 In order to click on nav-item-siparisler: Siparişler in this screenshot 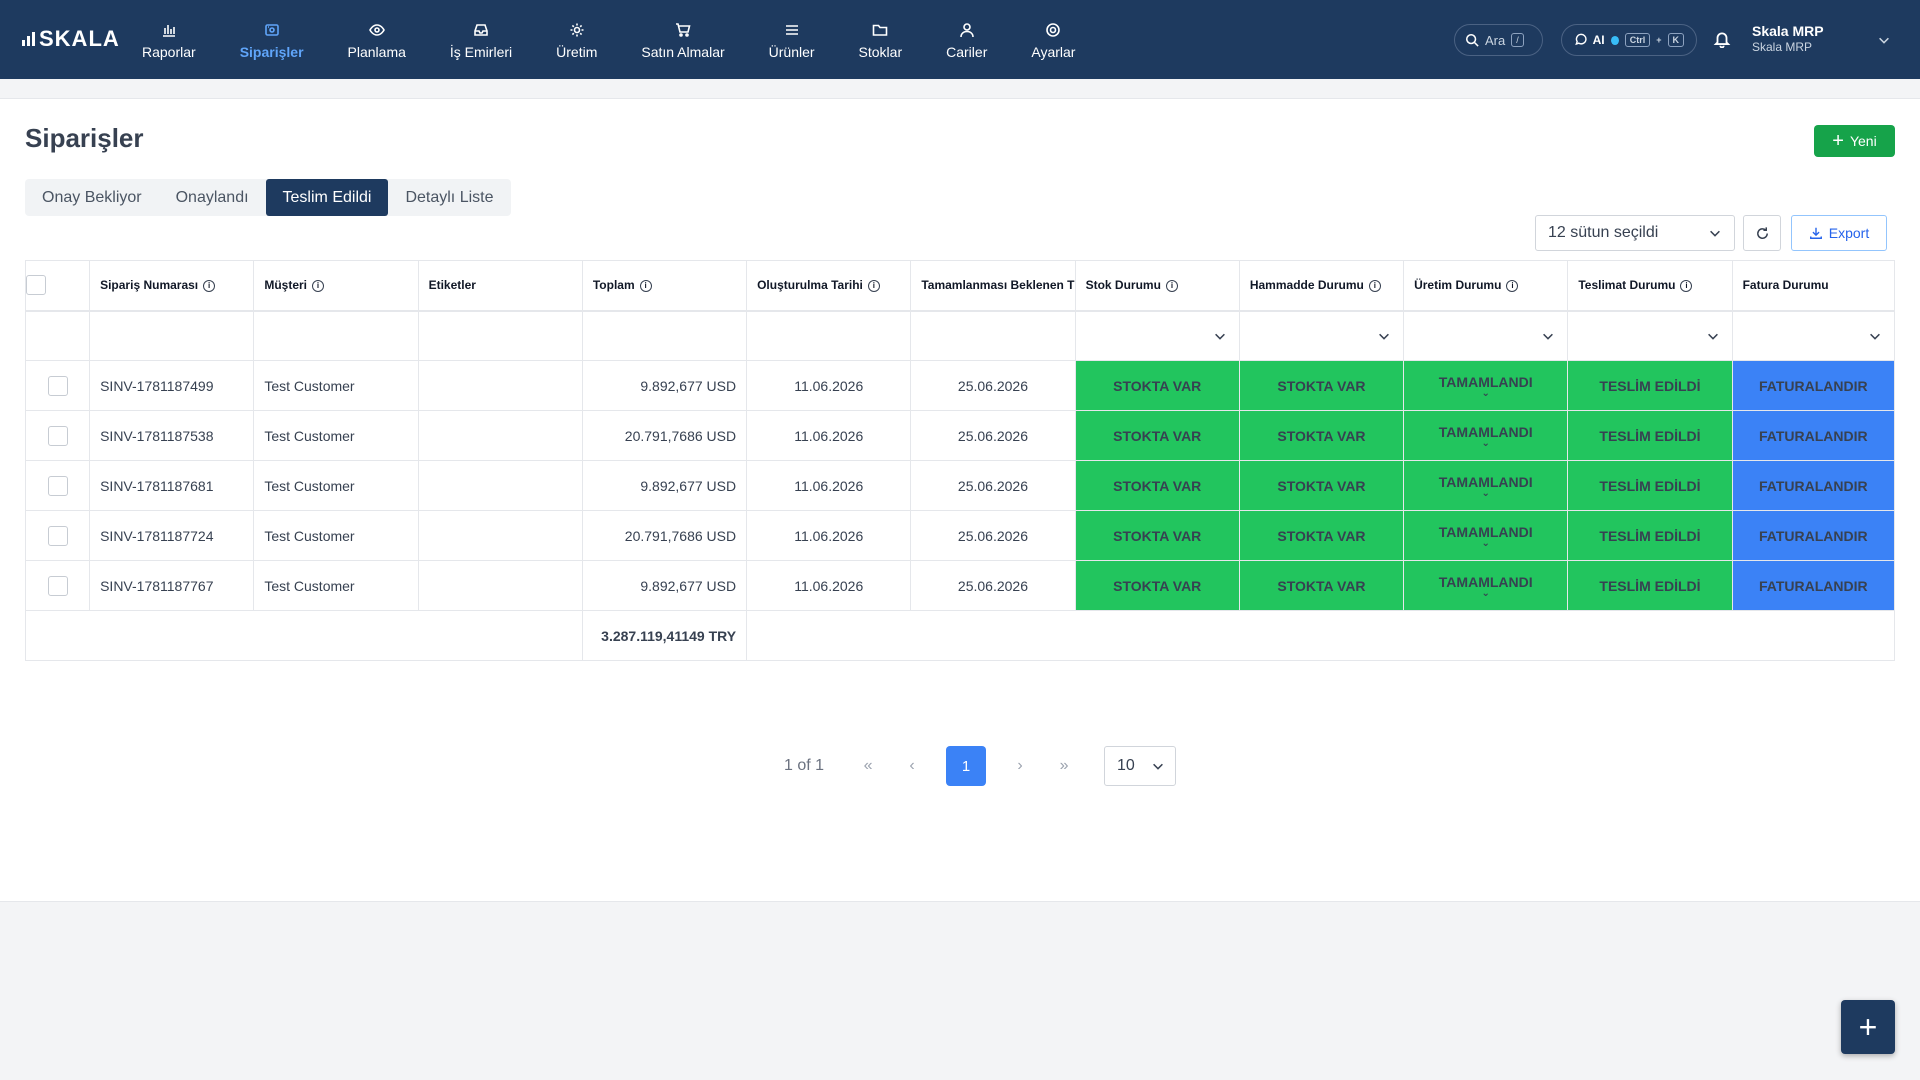, I will do `click(272, 39)`.